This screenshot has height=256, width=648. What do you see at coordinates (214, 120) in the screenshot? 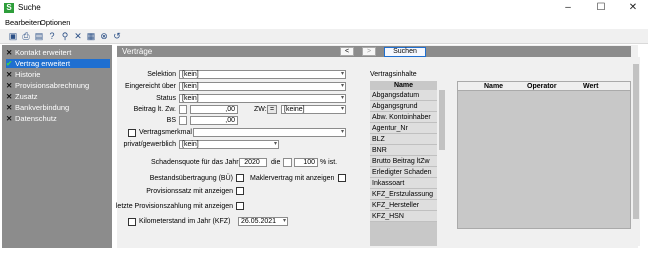
I see `bs-input: ,00` at bounding box center [214, 120].